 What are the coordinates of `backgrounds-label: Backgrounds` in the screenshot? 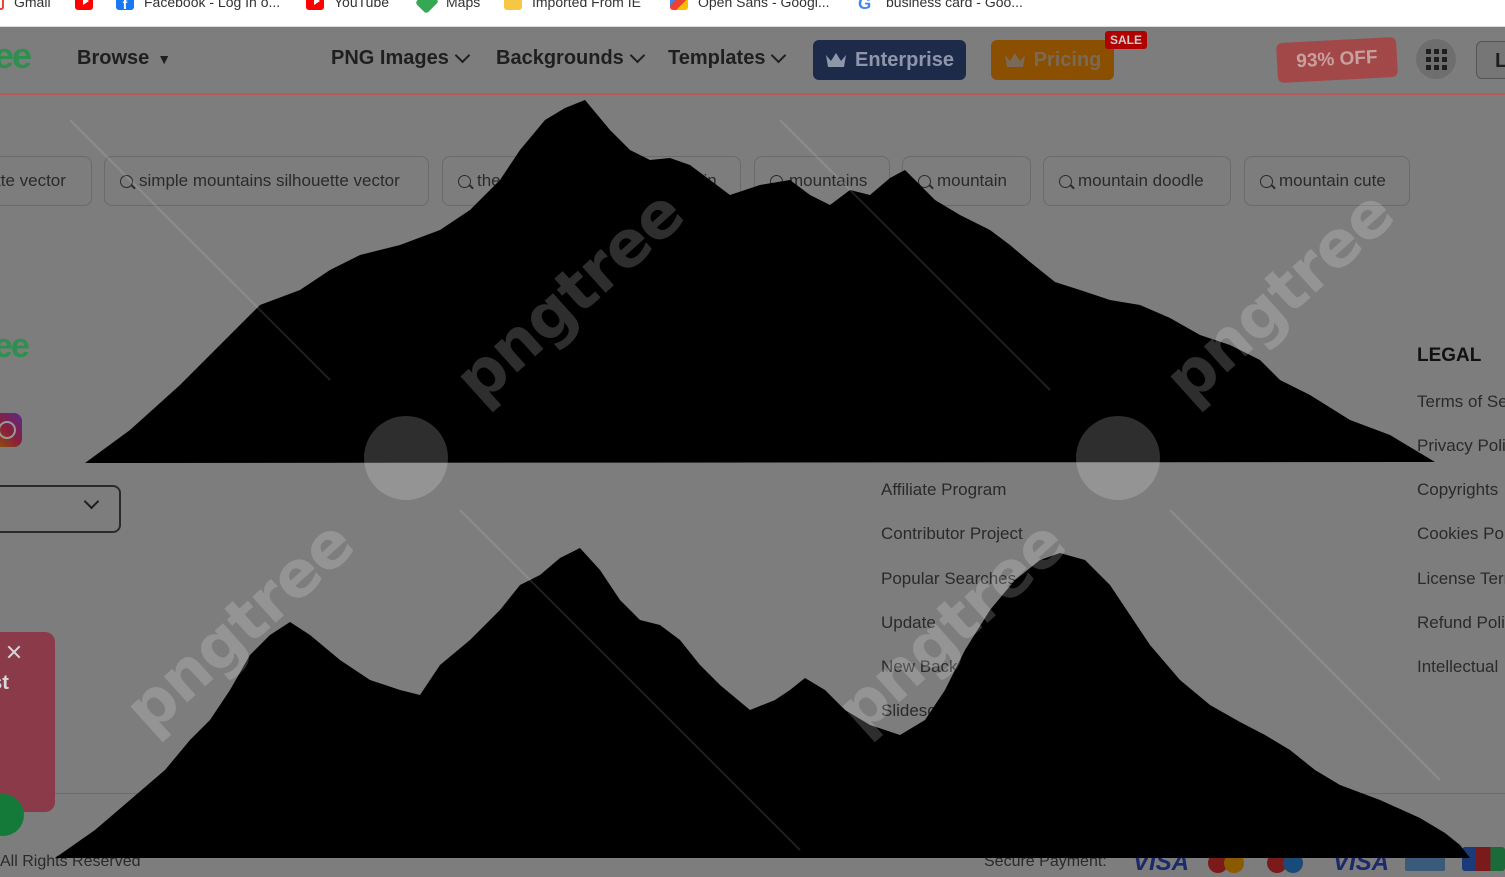 It's located at (560, 58).